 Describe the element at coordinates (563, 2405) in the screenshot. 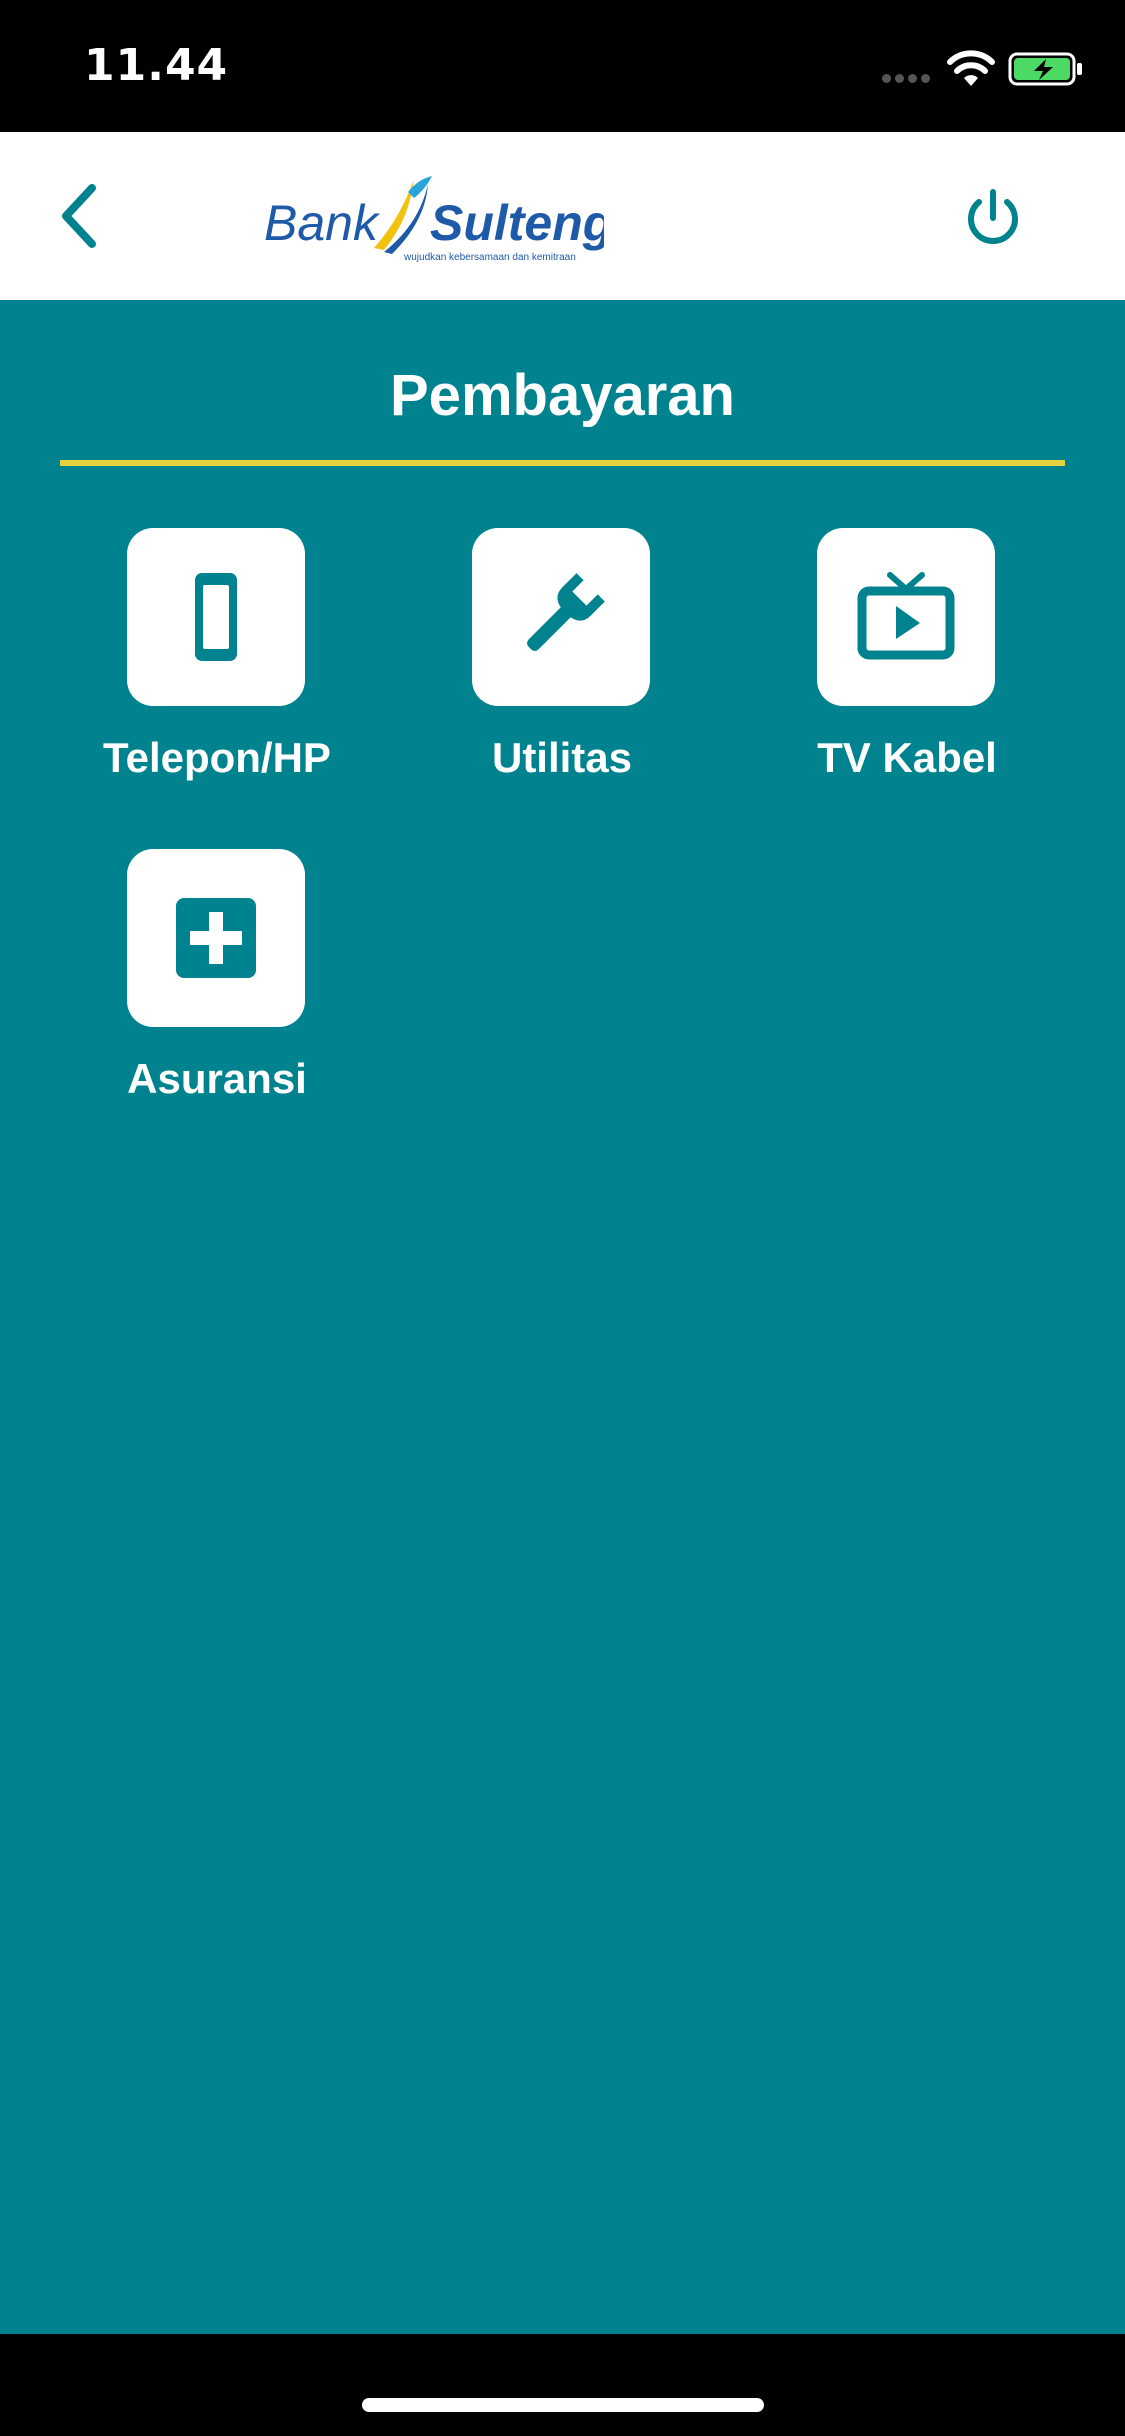

I see `home-indicator` at that location.